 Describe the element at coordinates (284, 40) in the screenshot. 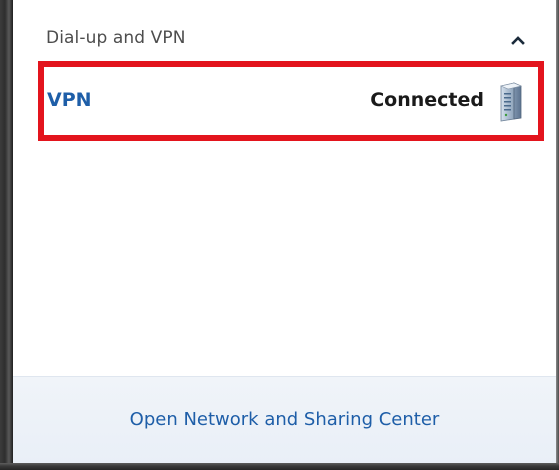

I see `dialup-vpn-section-header: Dial-up and VPN` at that location.